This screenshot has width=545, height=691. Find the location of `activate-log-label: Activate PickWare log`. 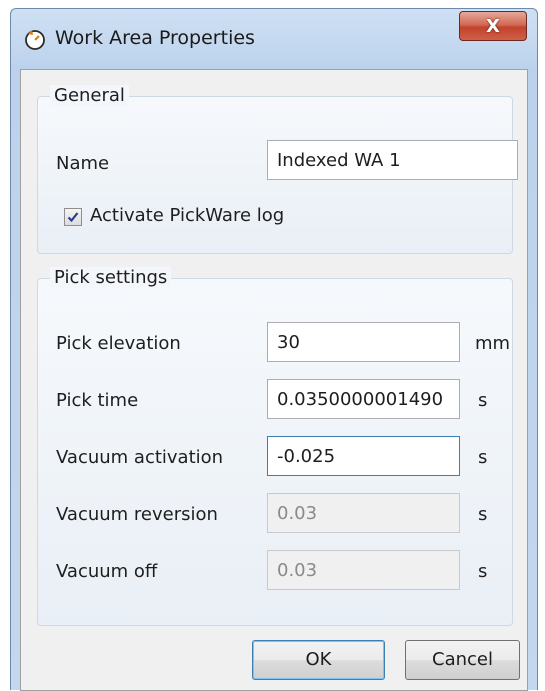

activate-log-label: Activate PickWare log is located at coordinates (187, 215).